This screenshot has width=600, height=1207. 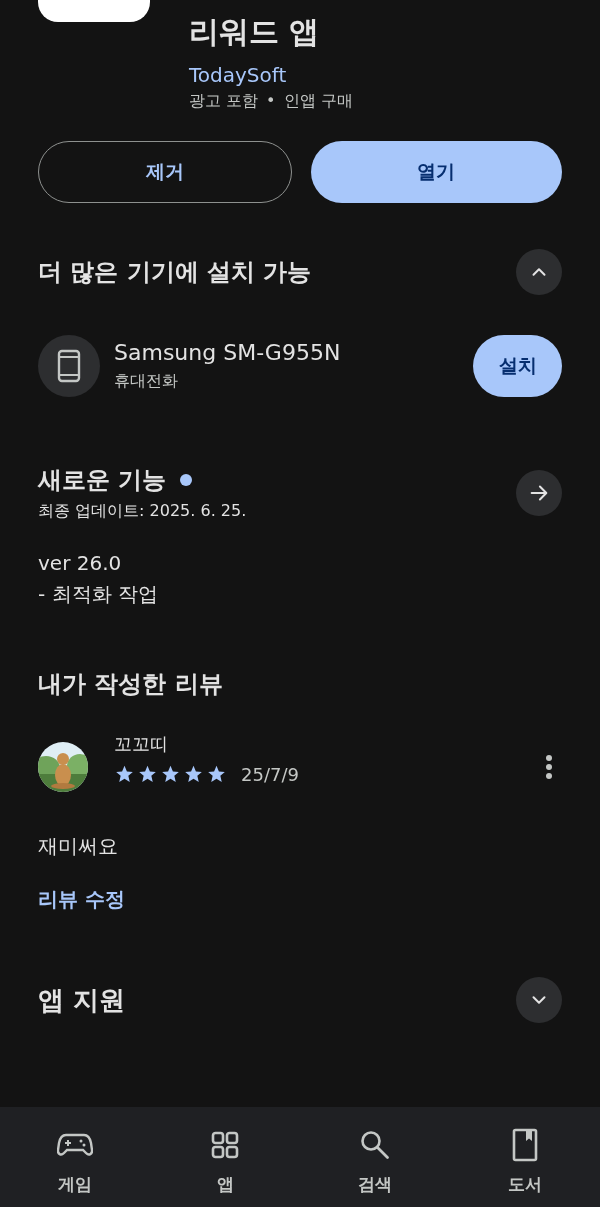 I want to click on section-title: 내가 작성한 리뷰, so click(x=131, y=684).